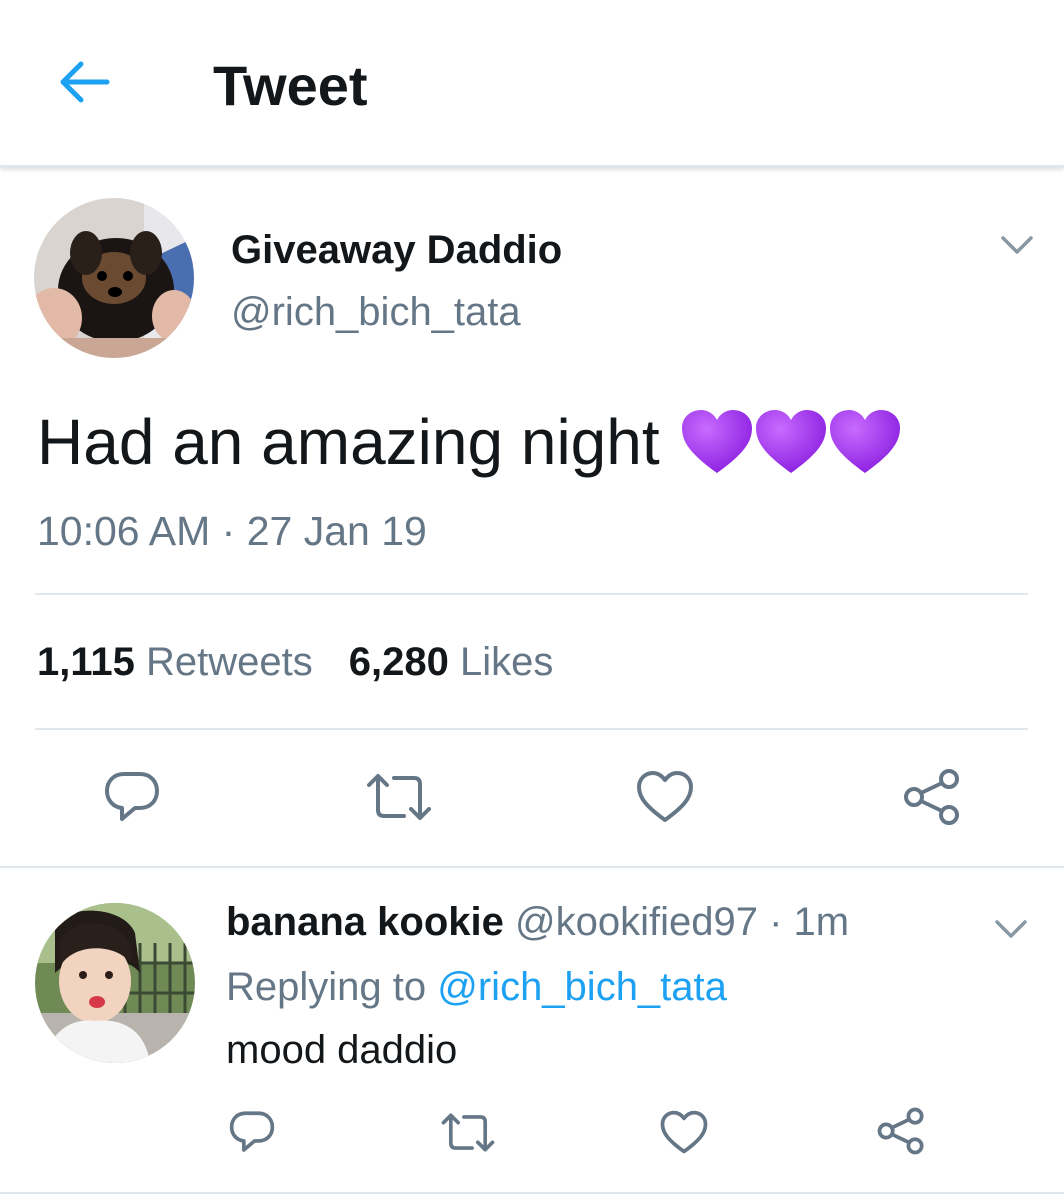 This screenshot has width=1064, height=1200. Describe the element at coordinates (507, 662) in the screenshot. I see `likes-label: Likes` at that location.